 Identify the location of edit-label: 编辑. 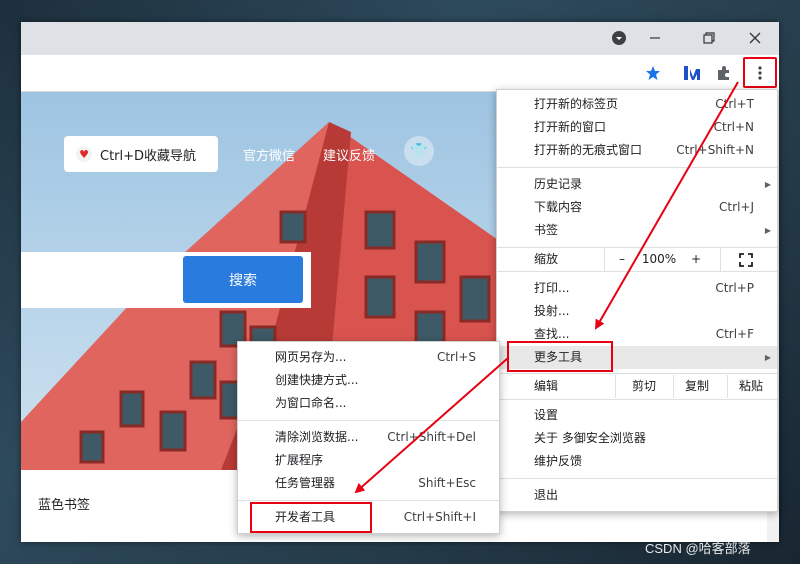
(546, 386).